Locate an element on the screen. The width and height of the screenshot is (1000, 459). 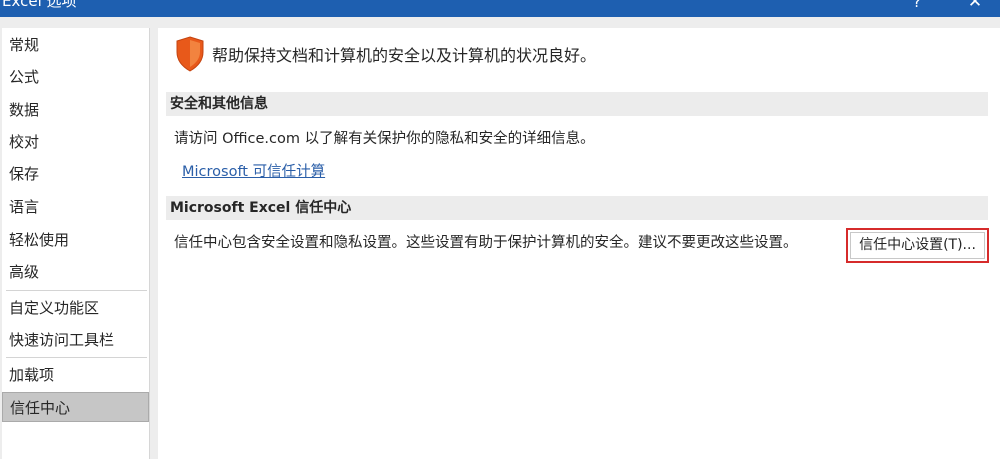
page-headline: 帮助保持文档和计算机的安全以及计算机的状况良好。 is located at coordinates (404, 55).